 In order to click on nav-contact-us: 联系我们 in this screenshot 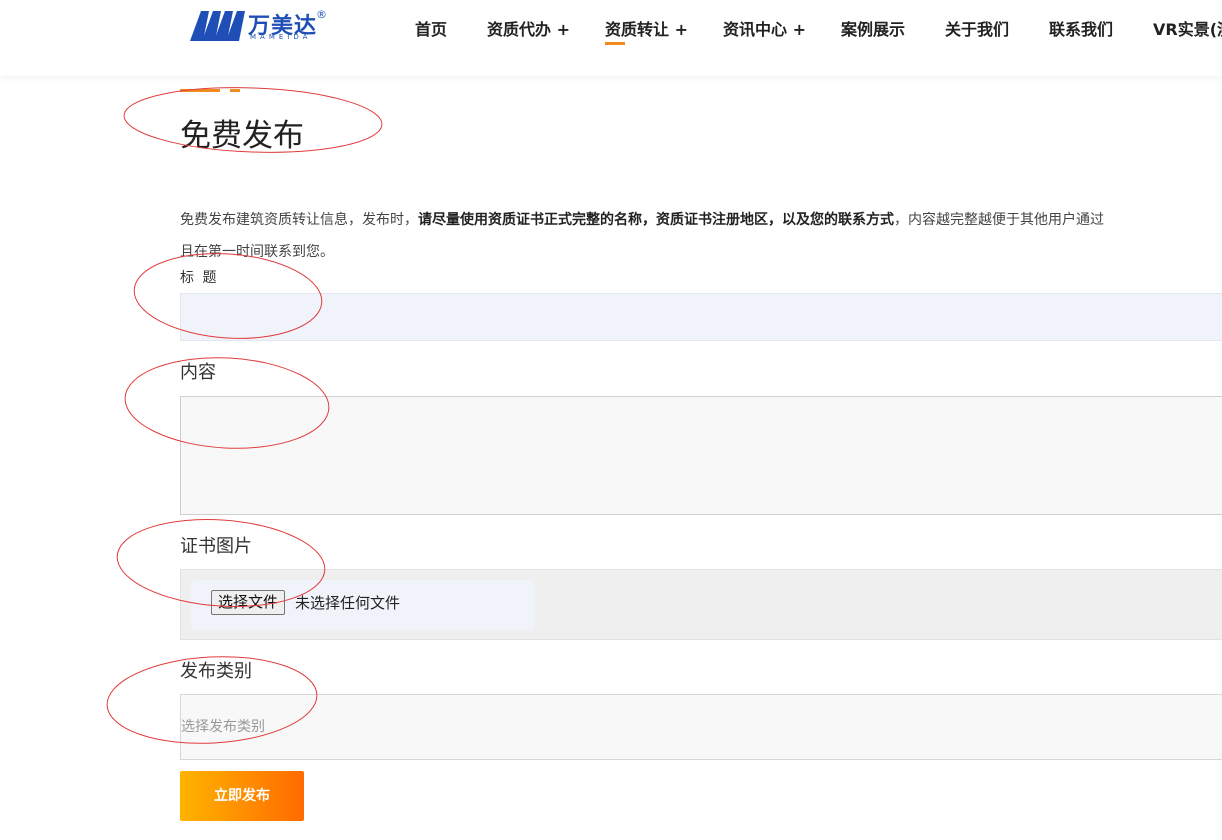, I will do `click(1081, 28)`.